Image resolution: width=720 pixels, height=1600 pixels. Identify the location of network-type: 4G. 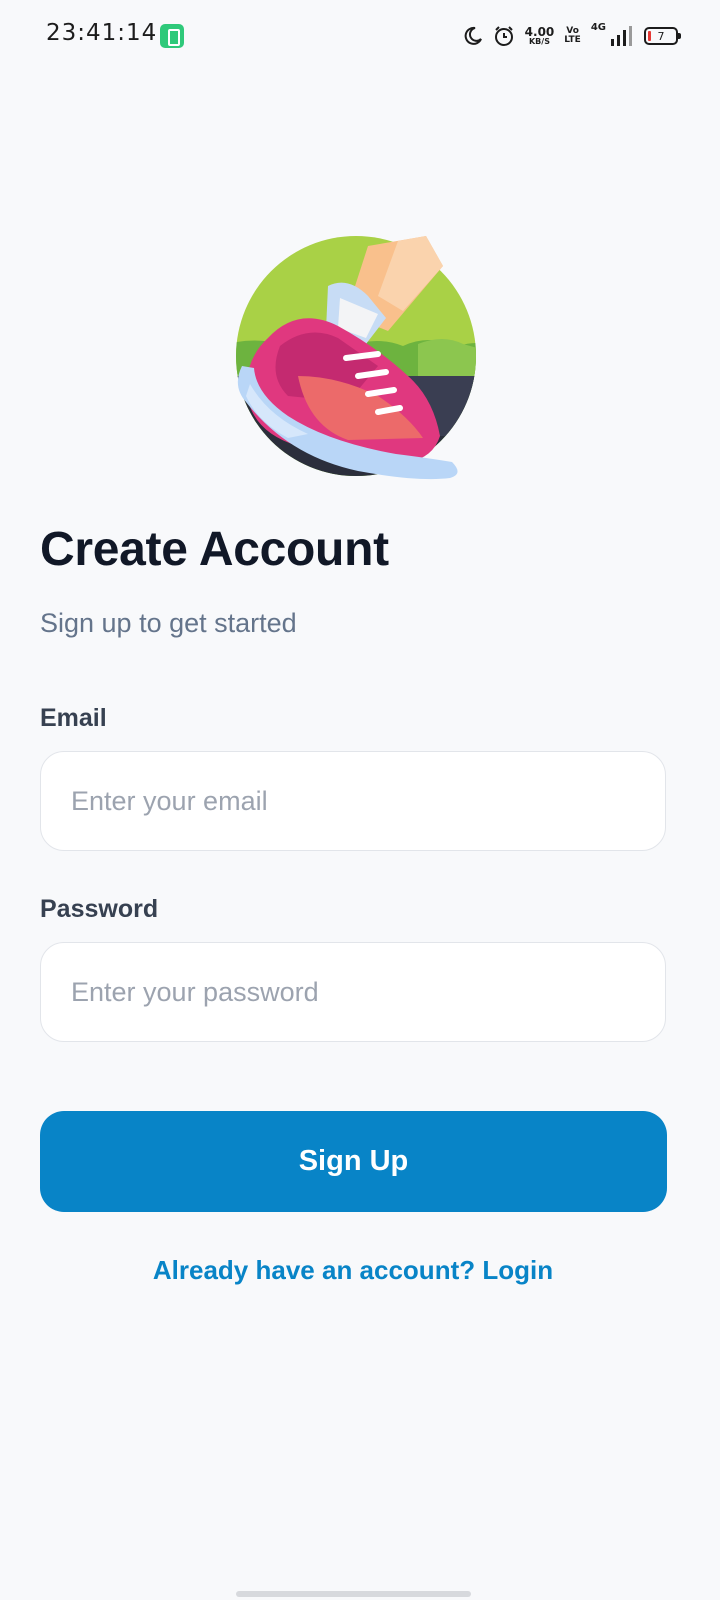
(598, 27).